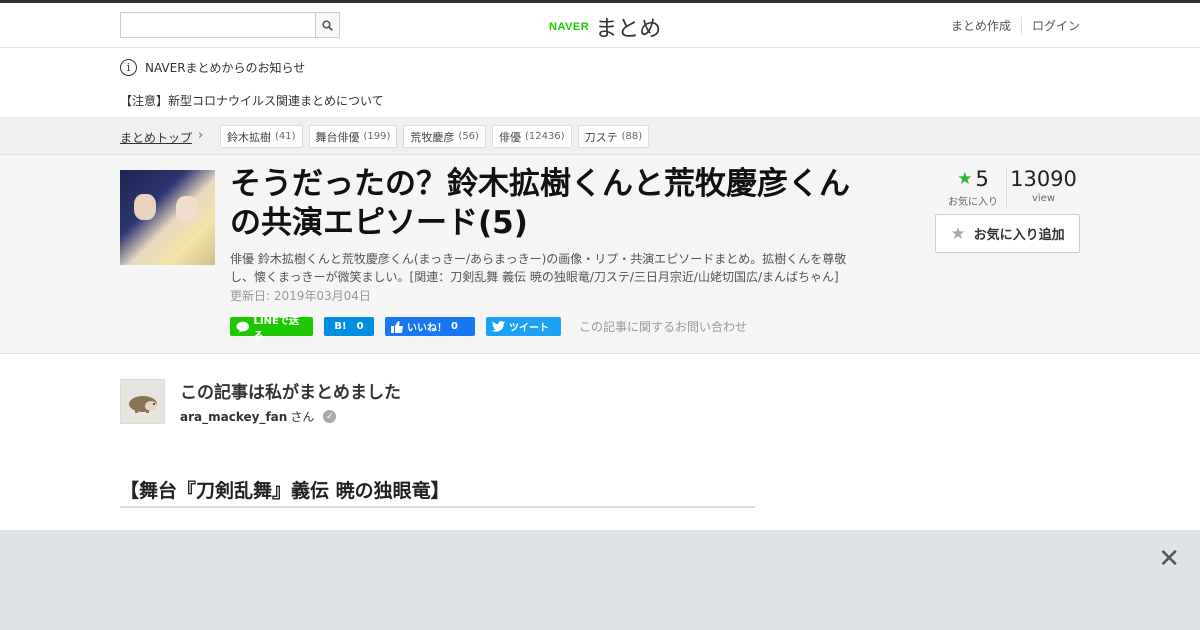 The height and width of the screenshot is (630, 1200). I want to click on tag-count: (12436), so click(544, 136).